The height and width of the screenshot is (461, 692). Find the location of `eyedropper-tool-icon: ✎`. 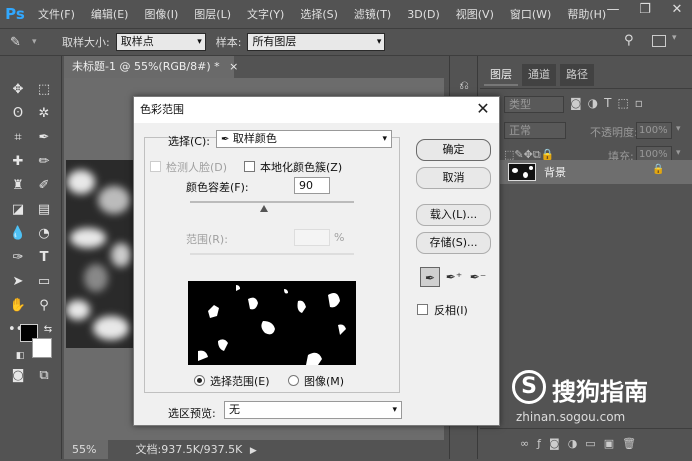

eyedropper-tool-icon: ✎ is located at coordinates (21, 42).